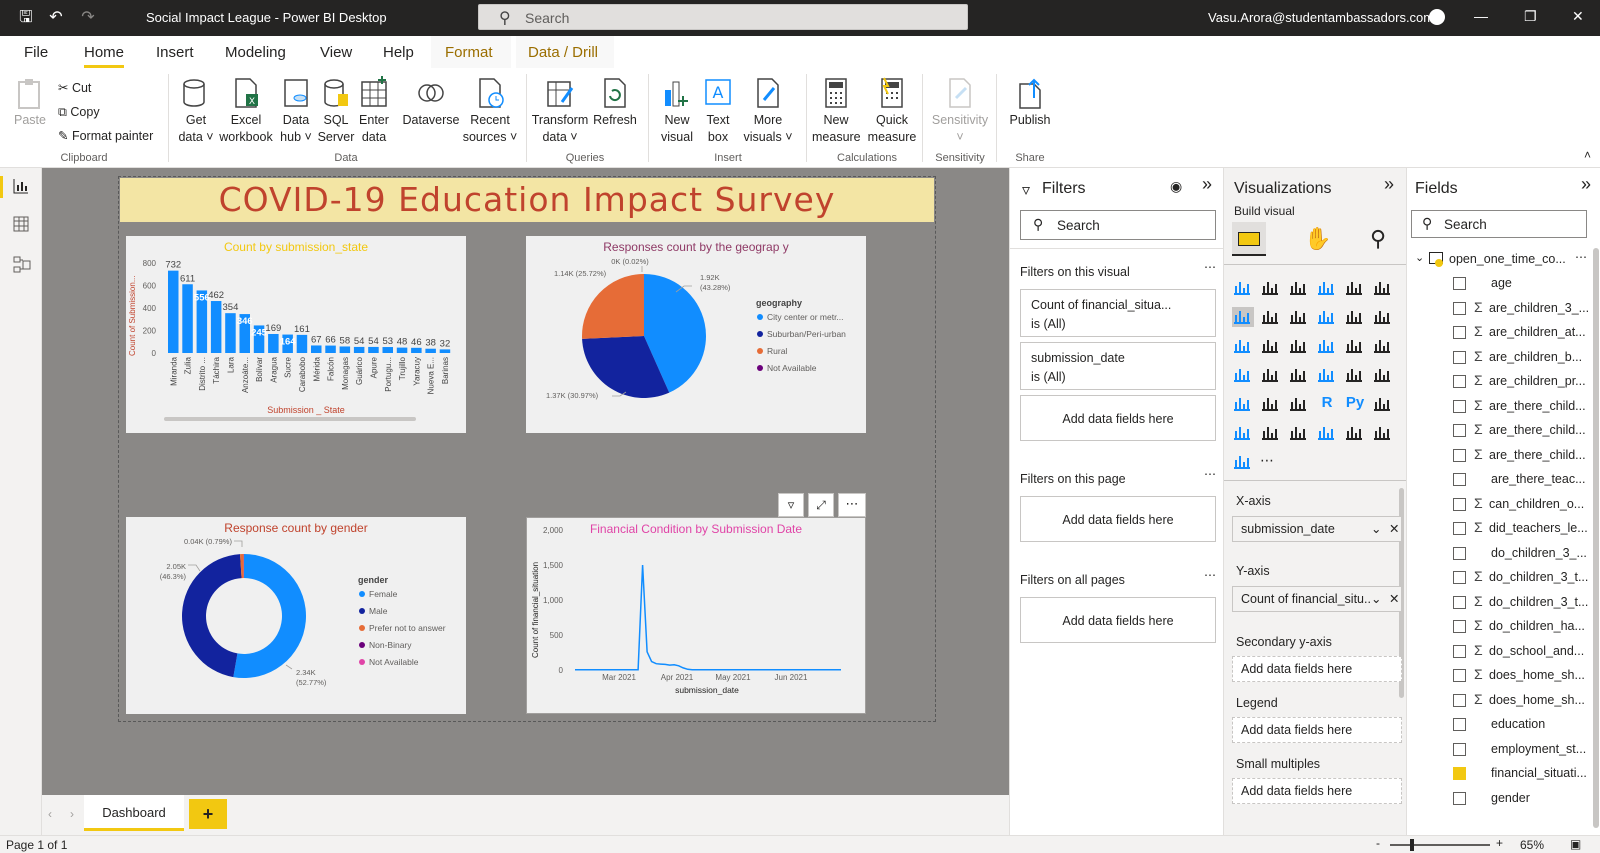 Image resolution: width=1600 pixels, height=853 pixels. What do you see at coordinates (336, 111) in the screenshot?
I see `sql-server-button: SQL Server` at bounding box center [336, 111].